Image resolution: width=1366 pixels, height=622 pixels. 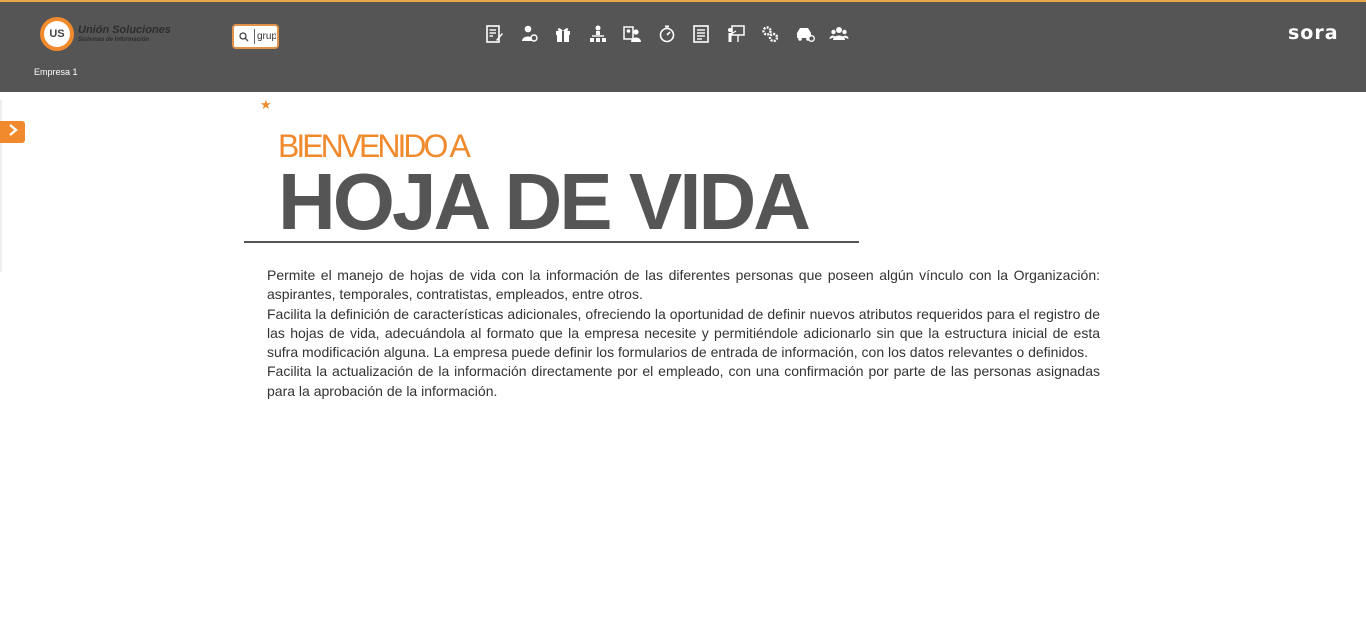 What do you see at coordinates (812, 34) in the screenshot?
I see `vehicle-icon` at bounding box center [812, 34].